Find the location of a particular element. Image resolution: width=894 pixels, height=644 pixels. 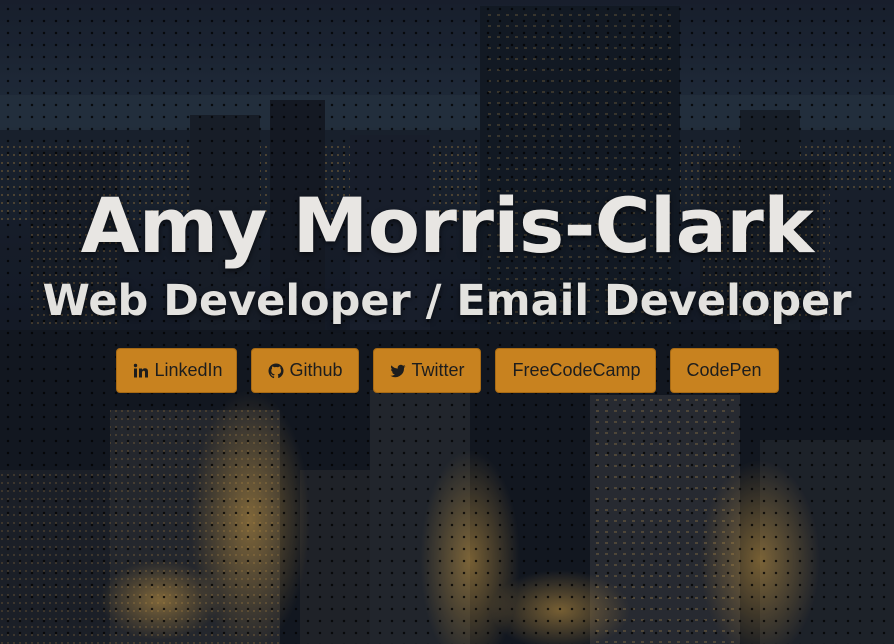

freecodecamp-button: FreeCodeCamp is located at coordinates (575, 370).